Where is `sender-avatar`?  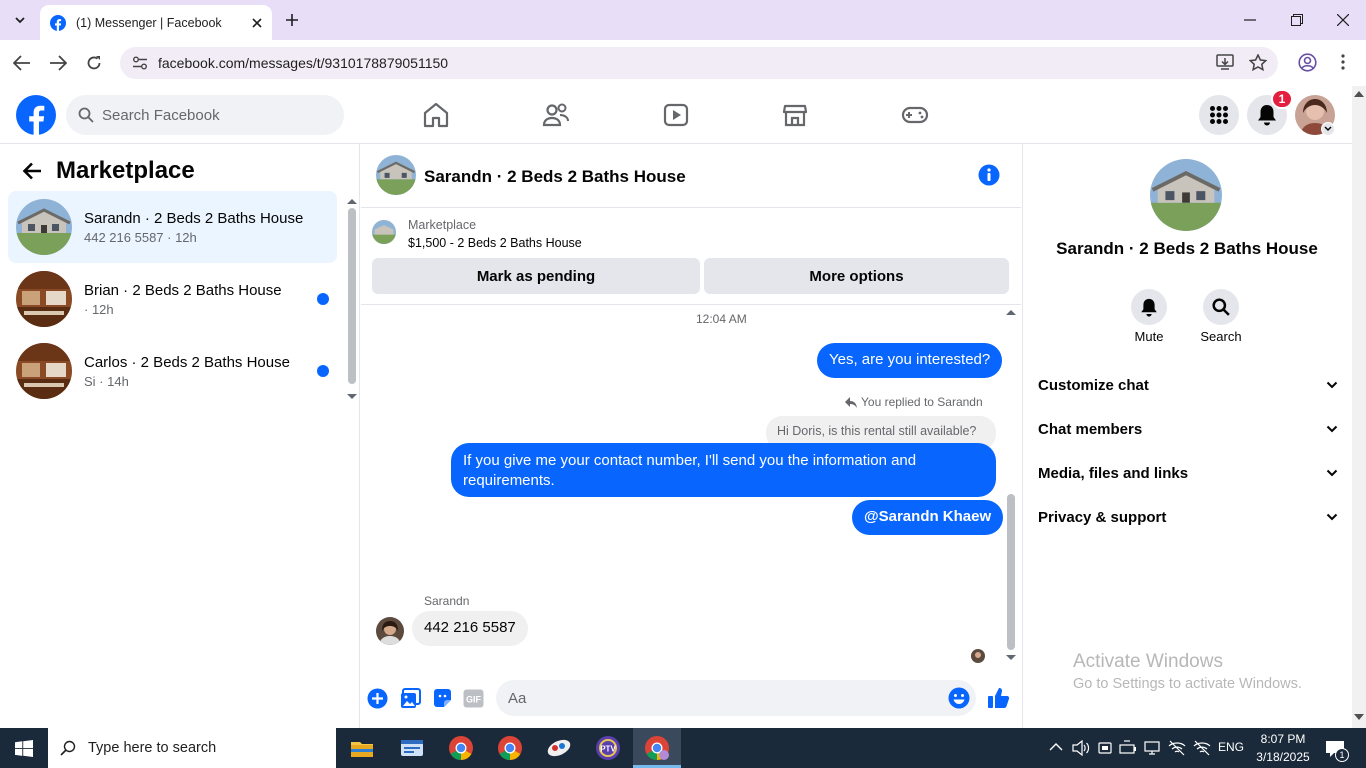
sender-avatar is located at coordinates (390, 631).